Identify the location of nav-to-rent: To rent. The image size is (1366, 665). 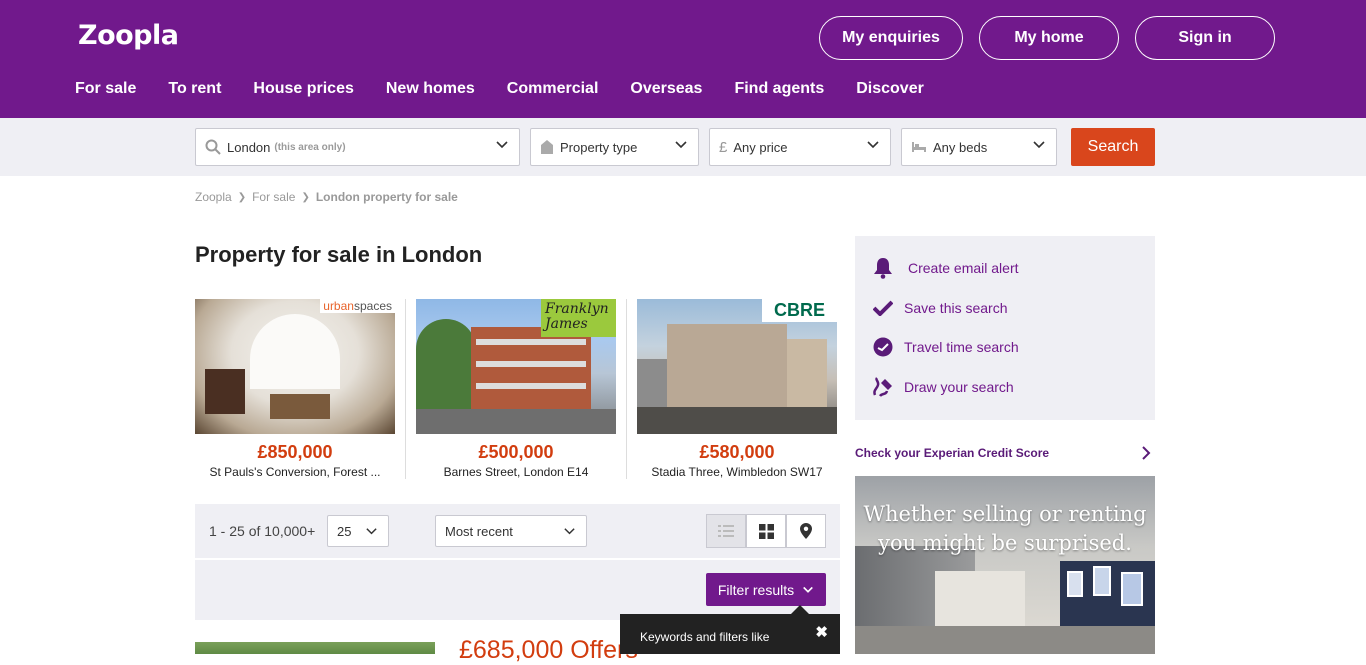
(194, 89).